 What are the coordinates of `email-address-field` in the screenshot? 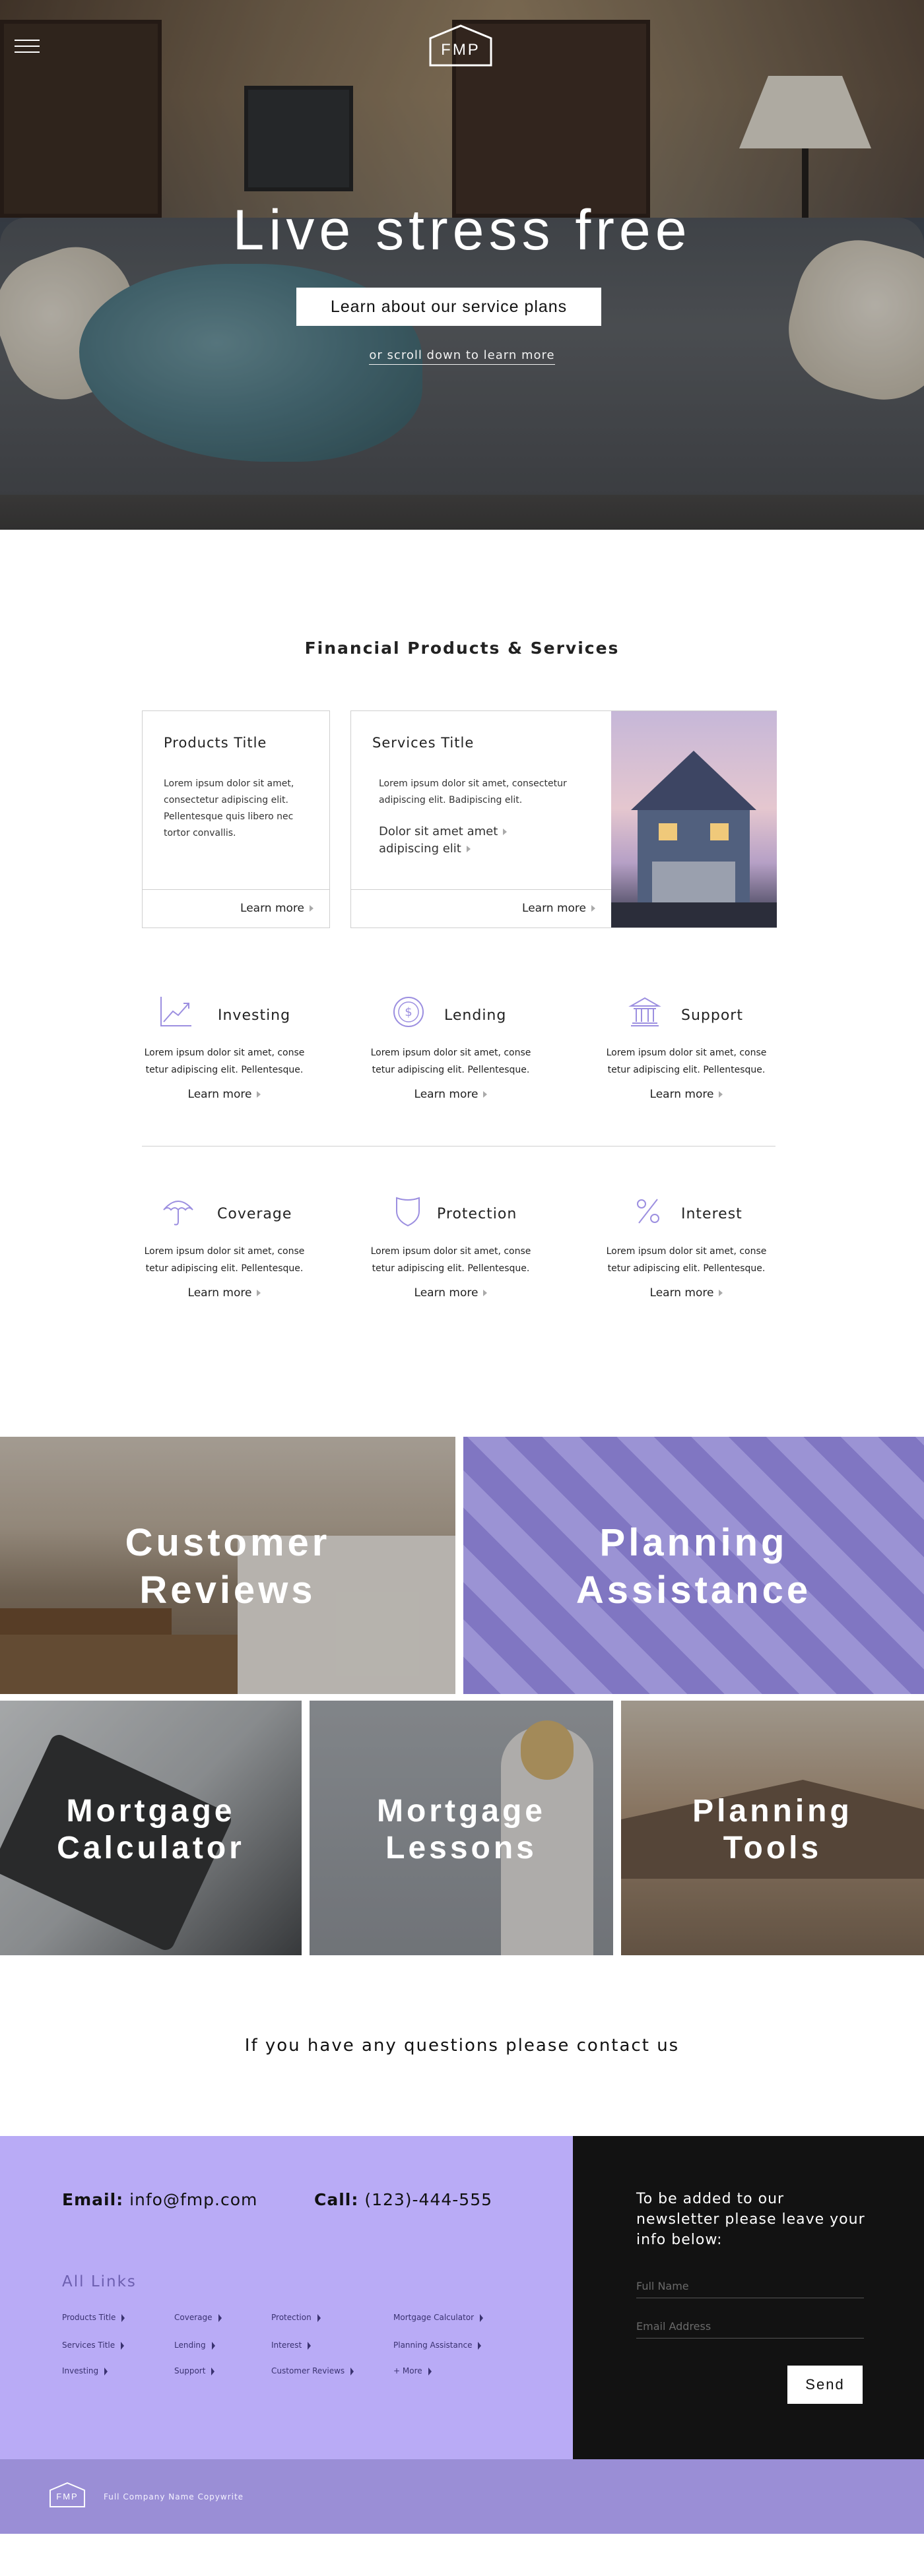 It's located at (750, 2327).